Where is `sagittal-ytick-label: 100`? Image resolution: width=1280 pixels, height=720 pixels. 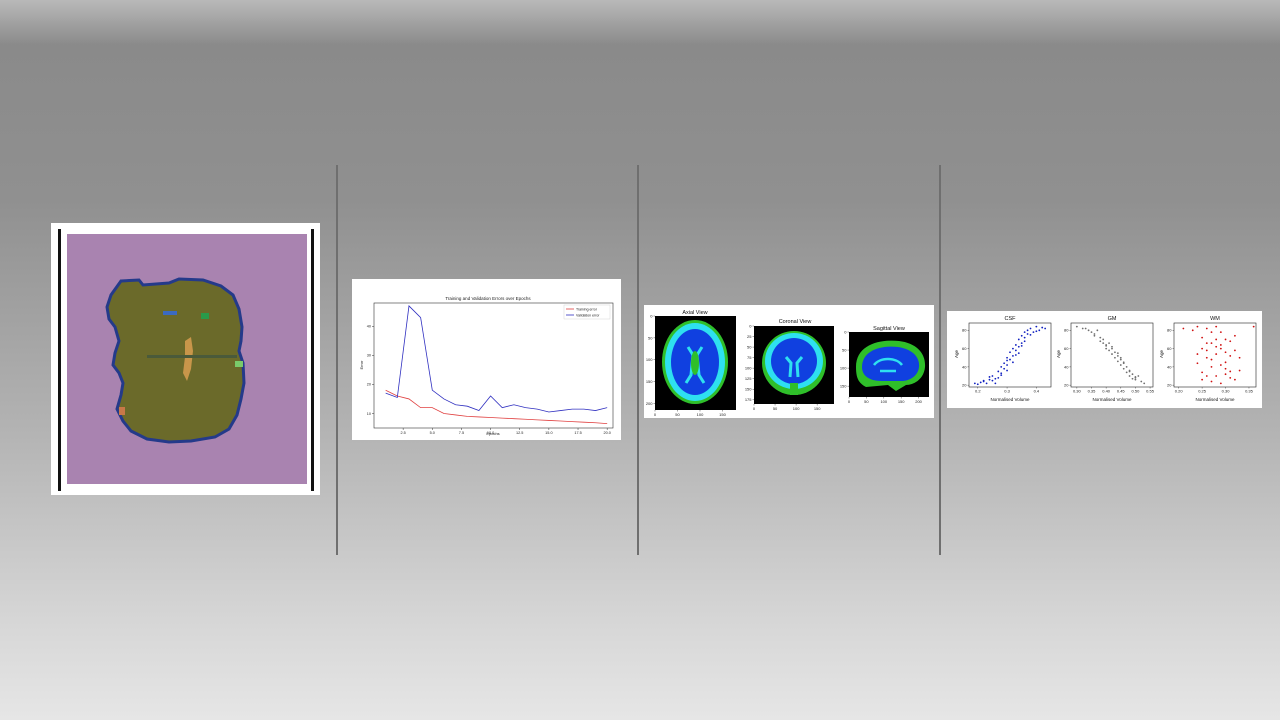 sagittal-ytick-label: 100 is located at coordinates (843, 368).